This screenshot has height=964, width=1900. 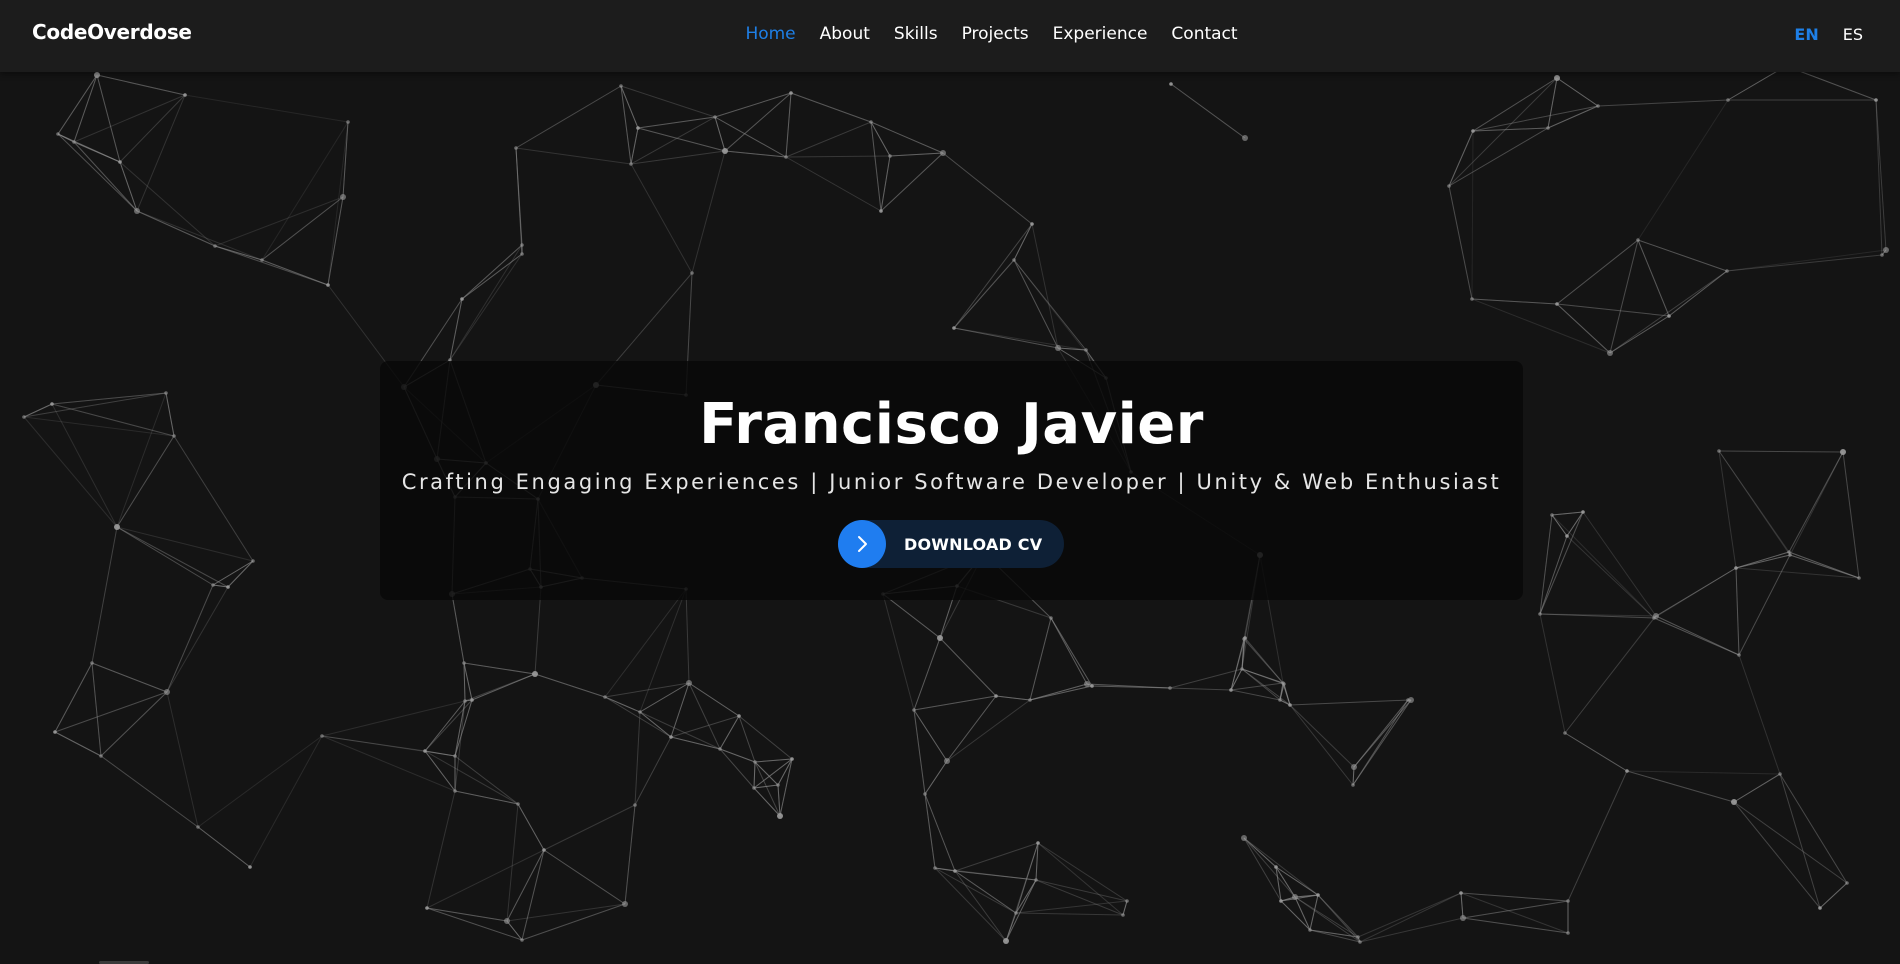 I want to click on nav-link-skills: Skills, so click(x=916, y=34).